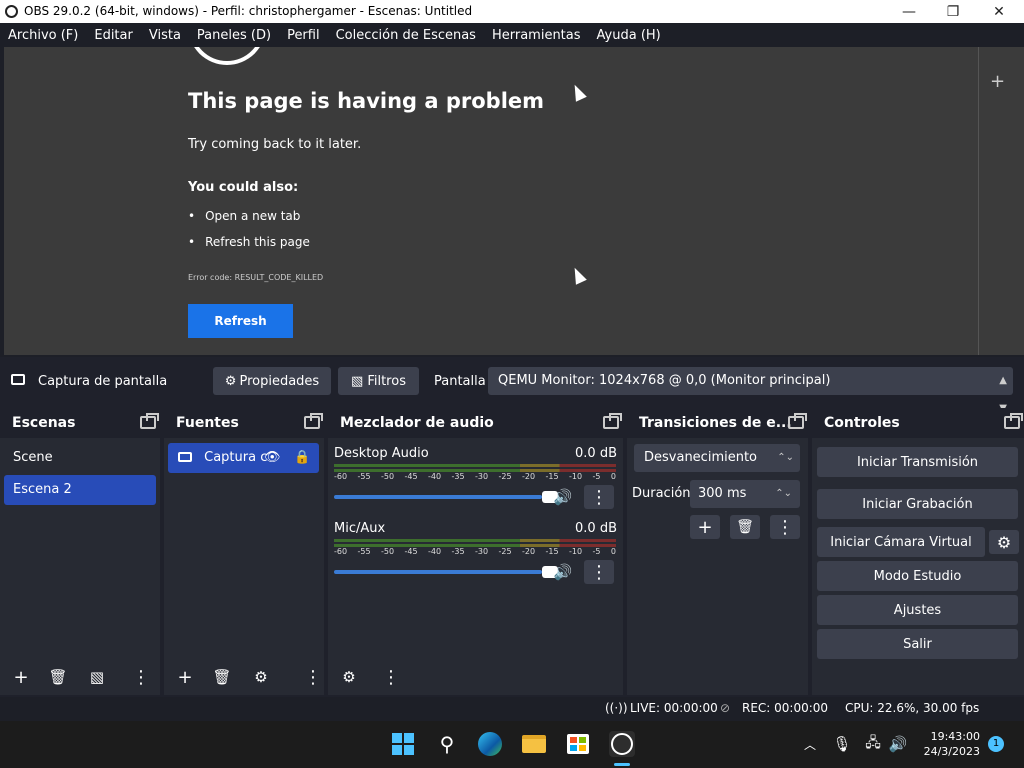 This screenshot has height=768, width=1024. What do you see at coordinates (842, 744) in the screenshot?
I see `microphone-icon: 🎙` at bounding box center [842, 744].